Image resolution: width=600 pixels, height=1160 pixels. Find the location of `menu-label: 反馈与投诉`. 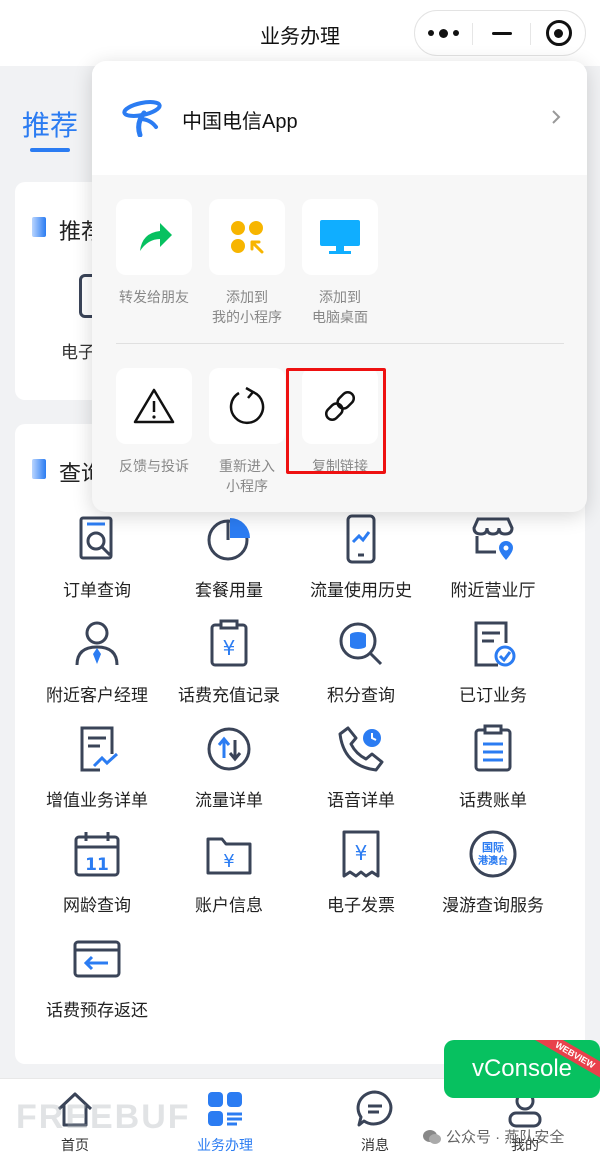

menu-label: 反馈与投诉 is located at coordinates (154, 466).